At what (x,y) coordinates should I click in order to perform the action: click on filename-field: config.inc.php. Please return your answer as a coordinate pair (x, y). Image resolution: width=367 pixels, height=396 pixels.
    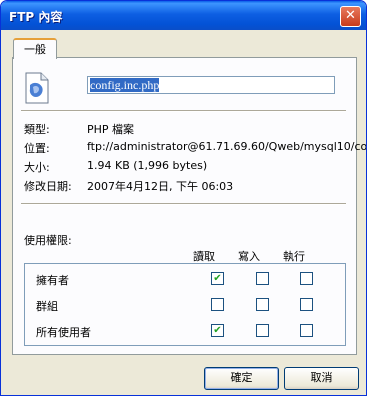
    Looking at the image, I should click on (211, 85).